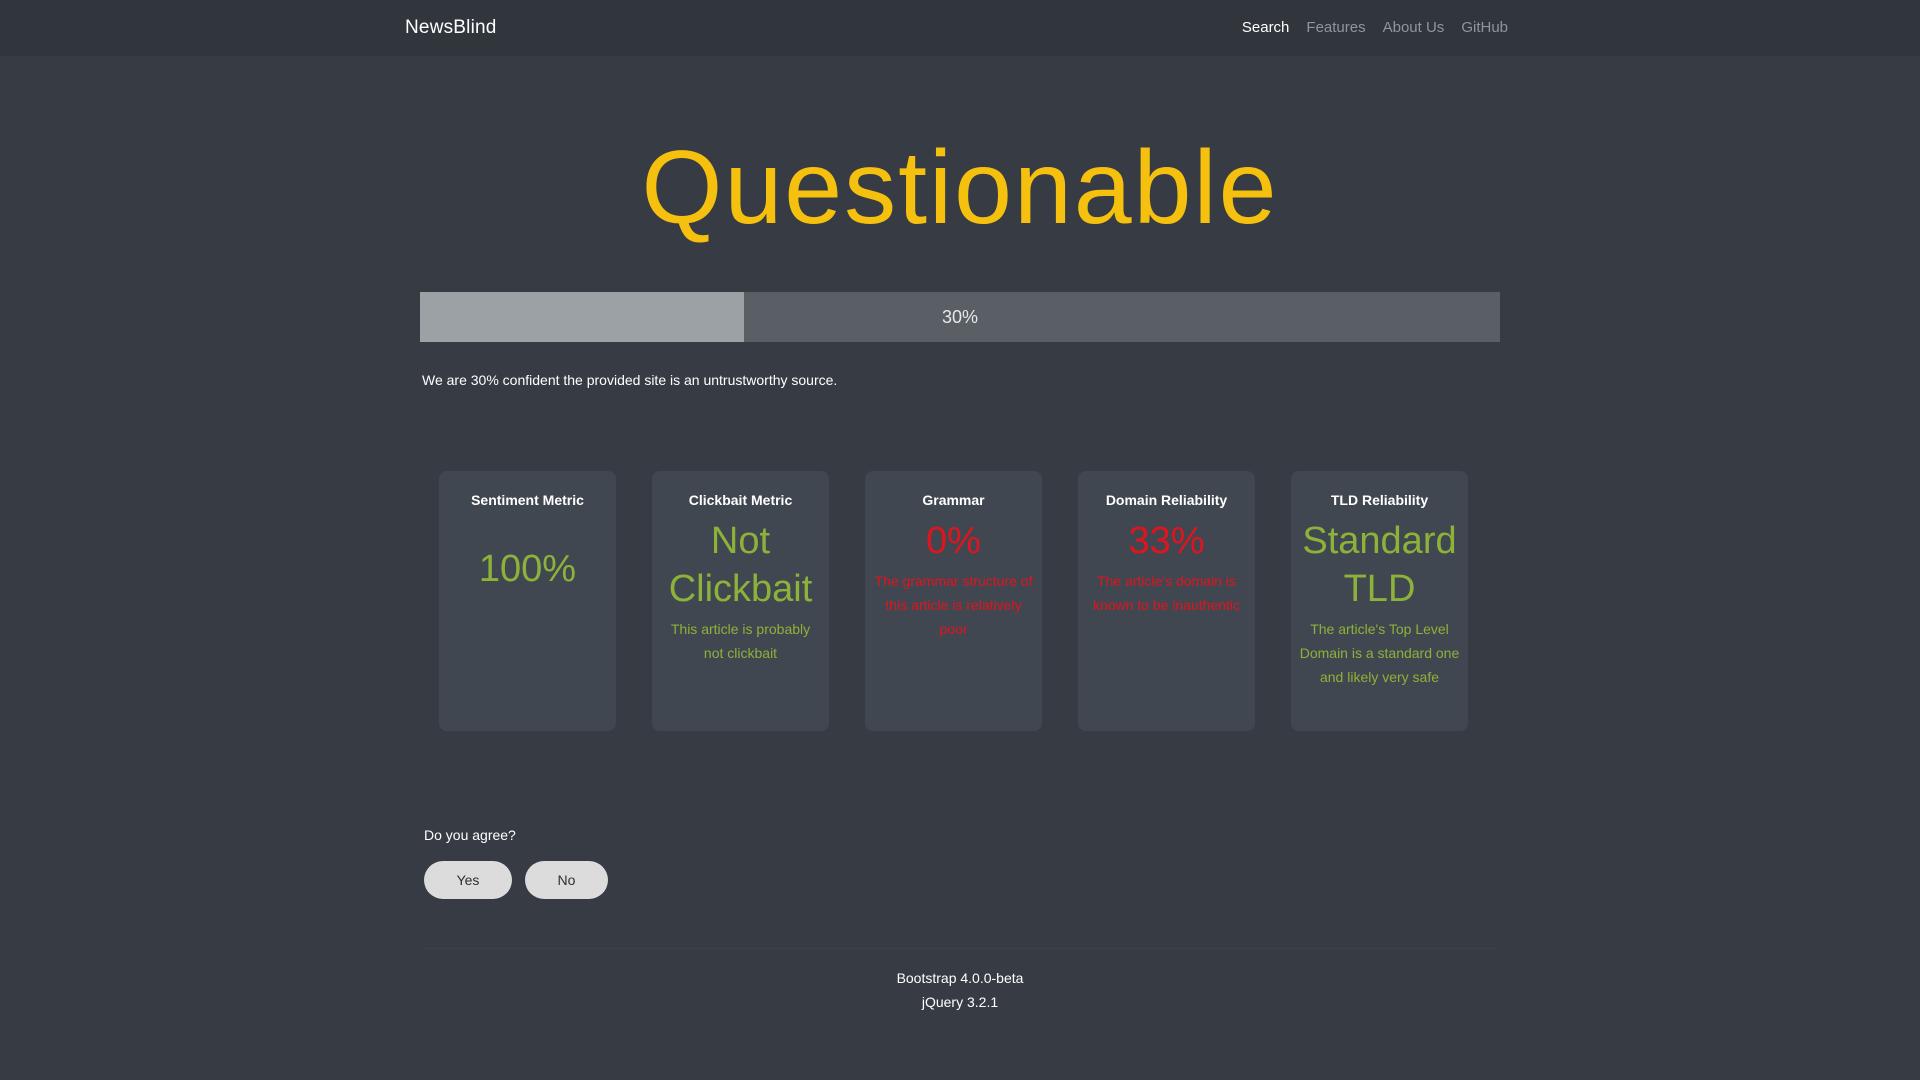 The image size is (1920, 1080). Describe the element at coordinates (960, 948) in the screenshot. I see `footer-divider` at that location.